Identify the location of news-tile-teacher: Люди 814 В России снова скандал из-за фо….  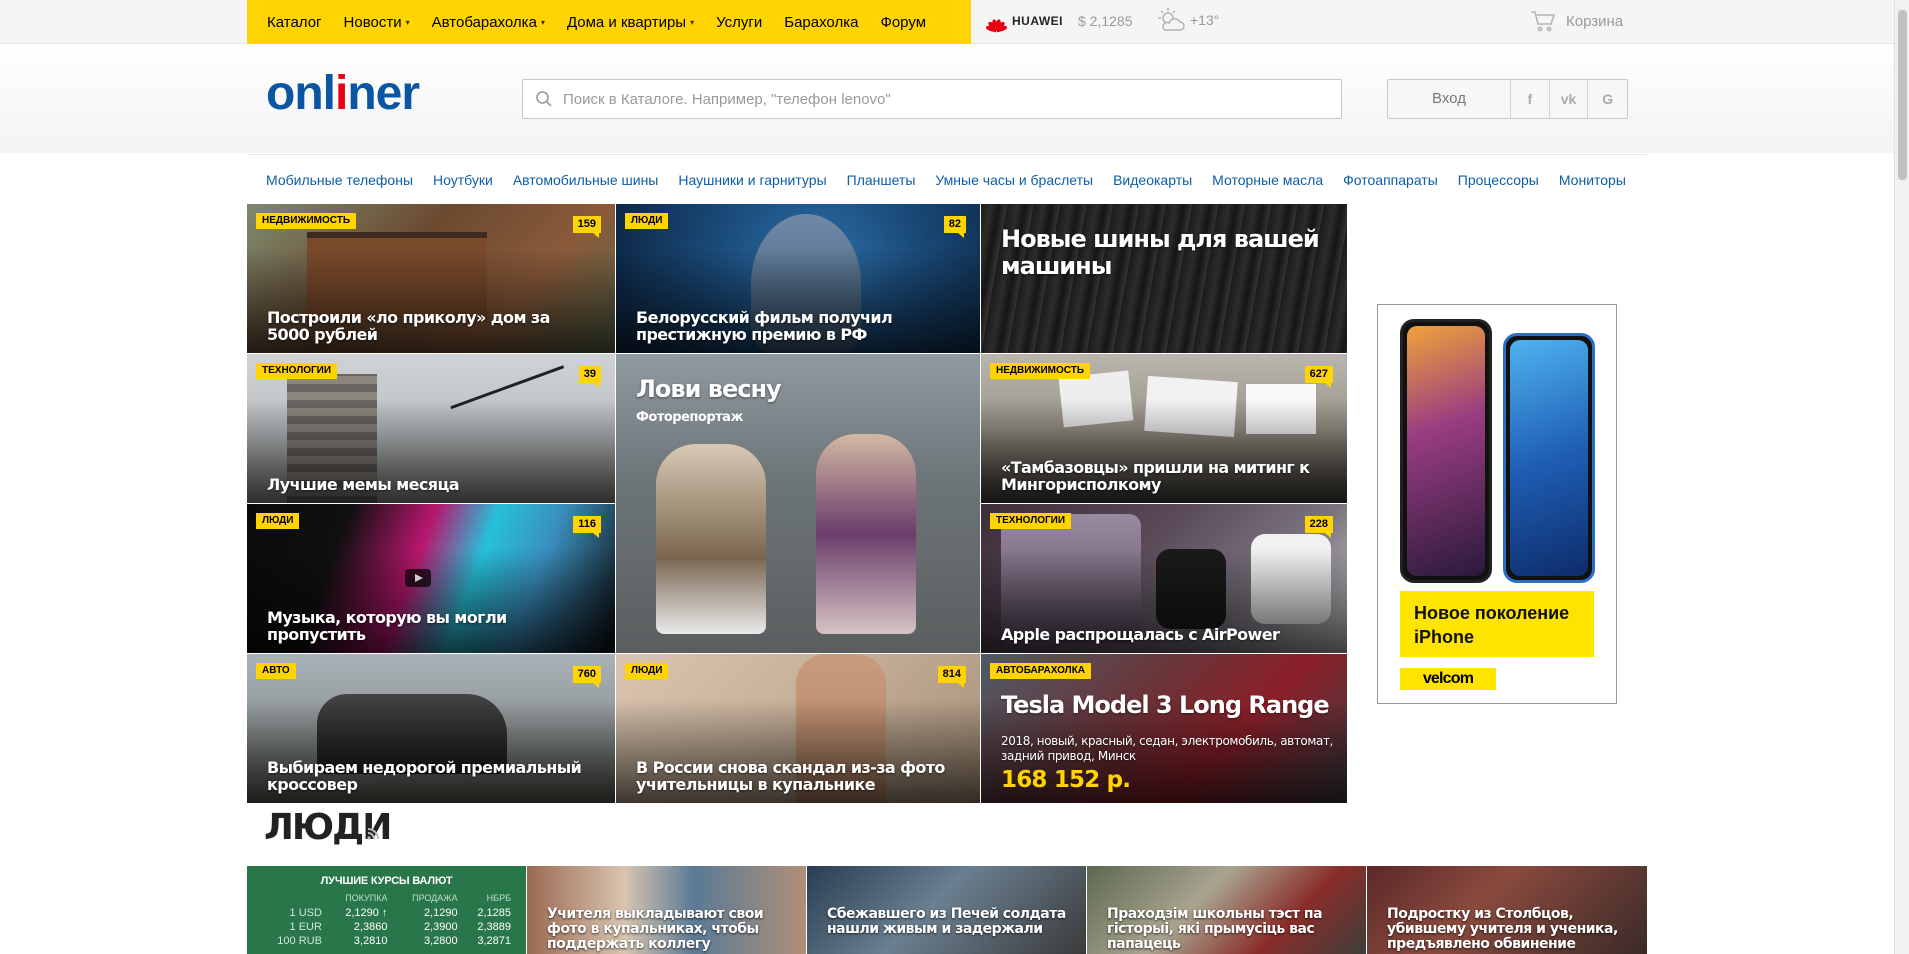
(798, 728).